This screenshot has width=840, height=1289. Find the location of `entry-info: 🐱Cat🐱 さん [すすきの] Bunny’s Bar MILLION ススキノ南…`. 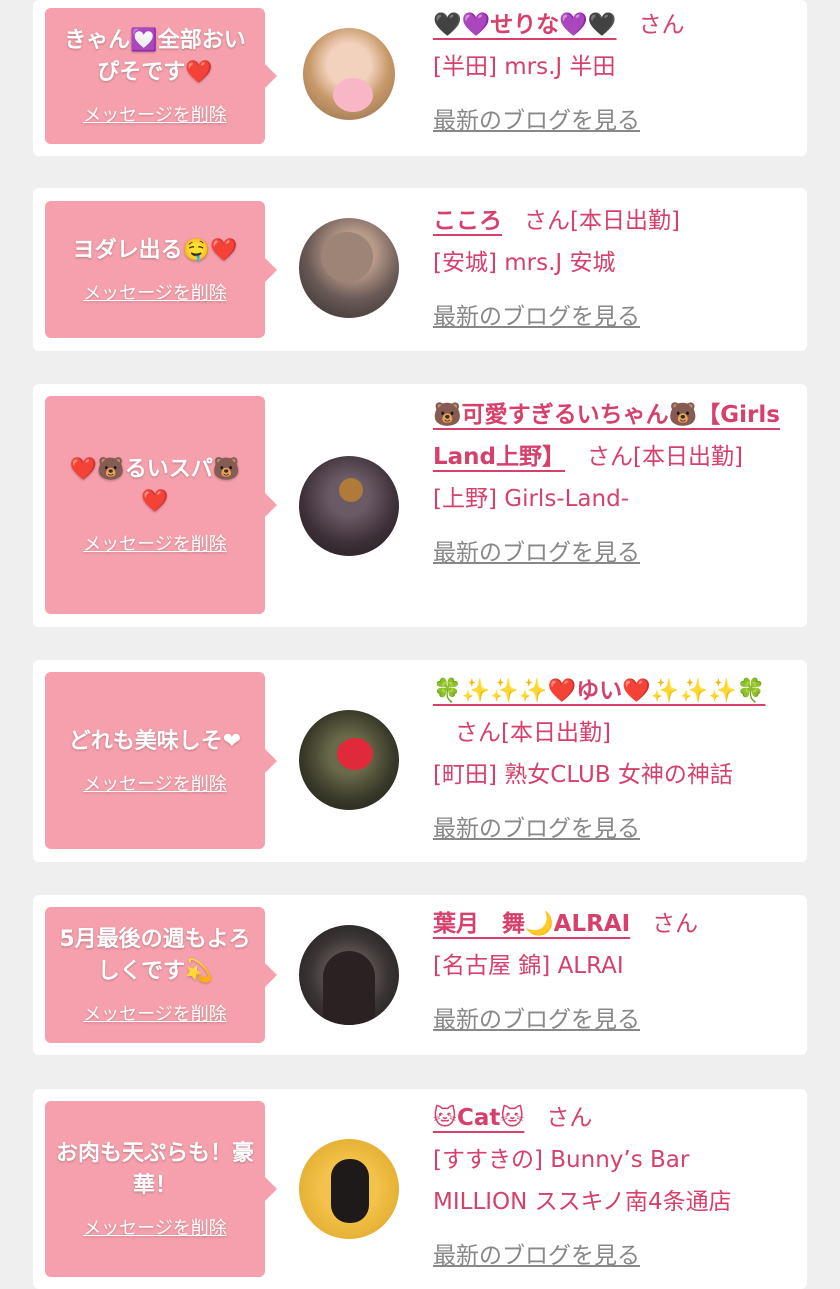

entry-info: 🐱Cat🐱 さん [すすきの] Bunny’s Bar MILLION ススキノ南… is located at coordinates (611, 1187).